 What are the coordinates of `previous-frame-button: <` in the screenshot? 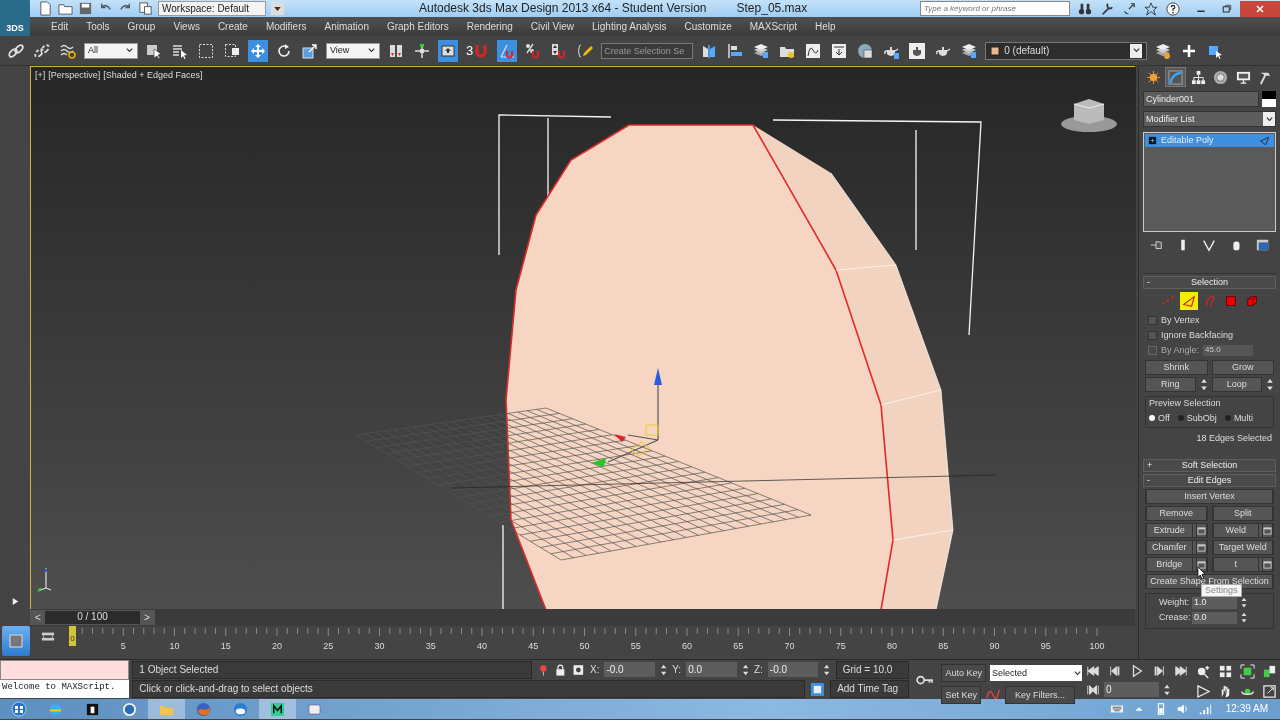 It's located at (38, 617).